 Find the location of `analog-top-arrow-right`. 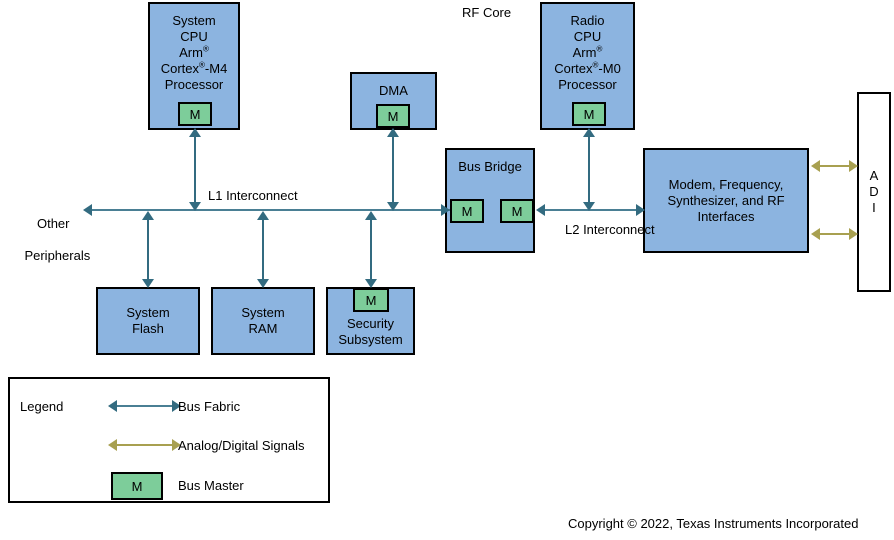

analog-top-arrow-right is located at coordinates (853, 166).